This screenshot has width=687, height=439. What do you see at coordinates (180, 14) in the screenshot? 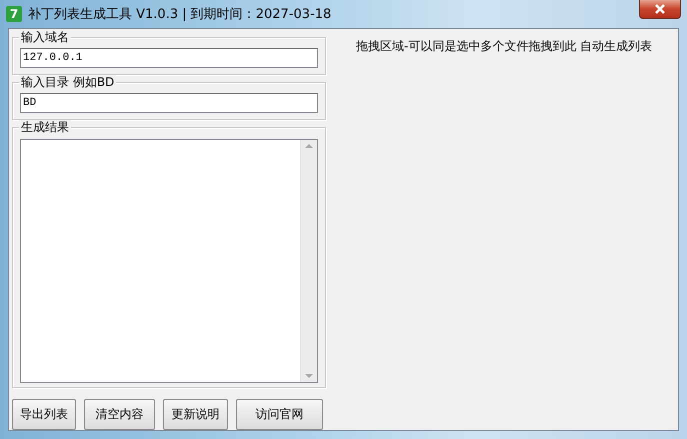
I see `window-title: 补丁列表生成工具 V1.0.3 | 到期时间：2027-03-18` at bounding box center [180, 14].